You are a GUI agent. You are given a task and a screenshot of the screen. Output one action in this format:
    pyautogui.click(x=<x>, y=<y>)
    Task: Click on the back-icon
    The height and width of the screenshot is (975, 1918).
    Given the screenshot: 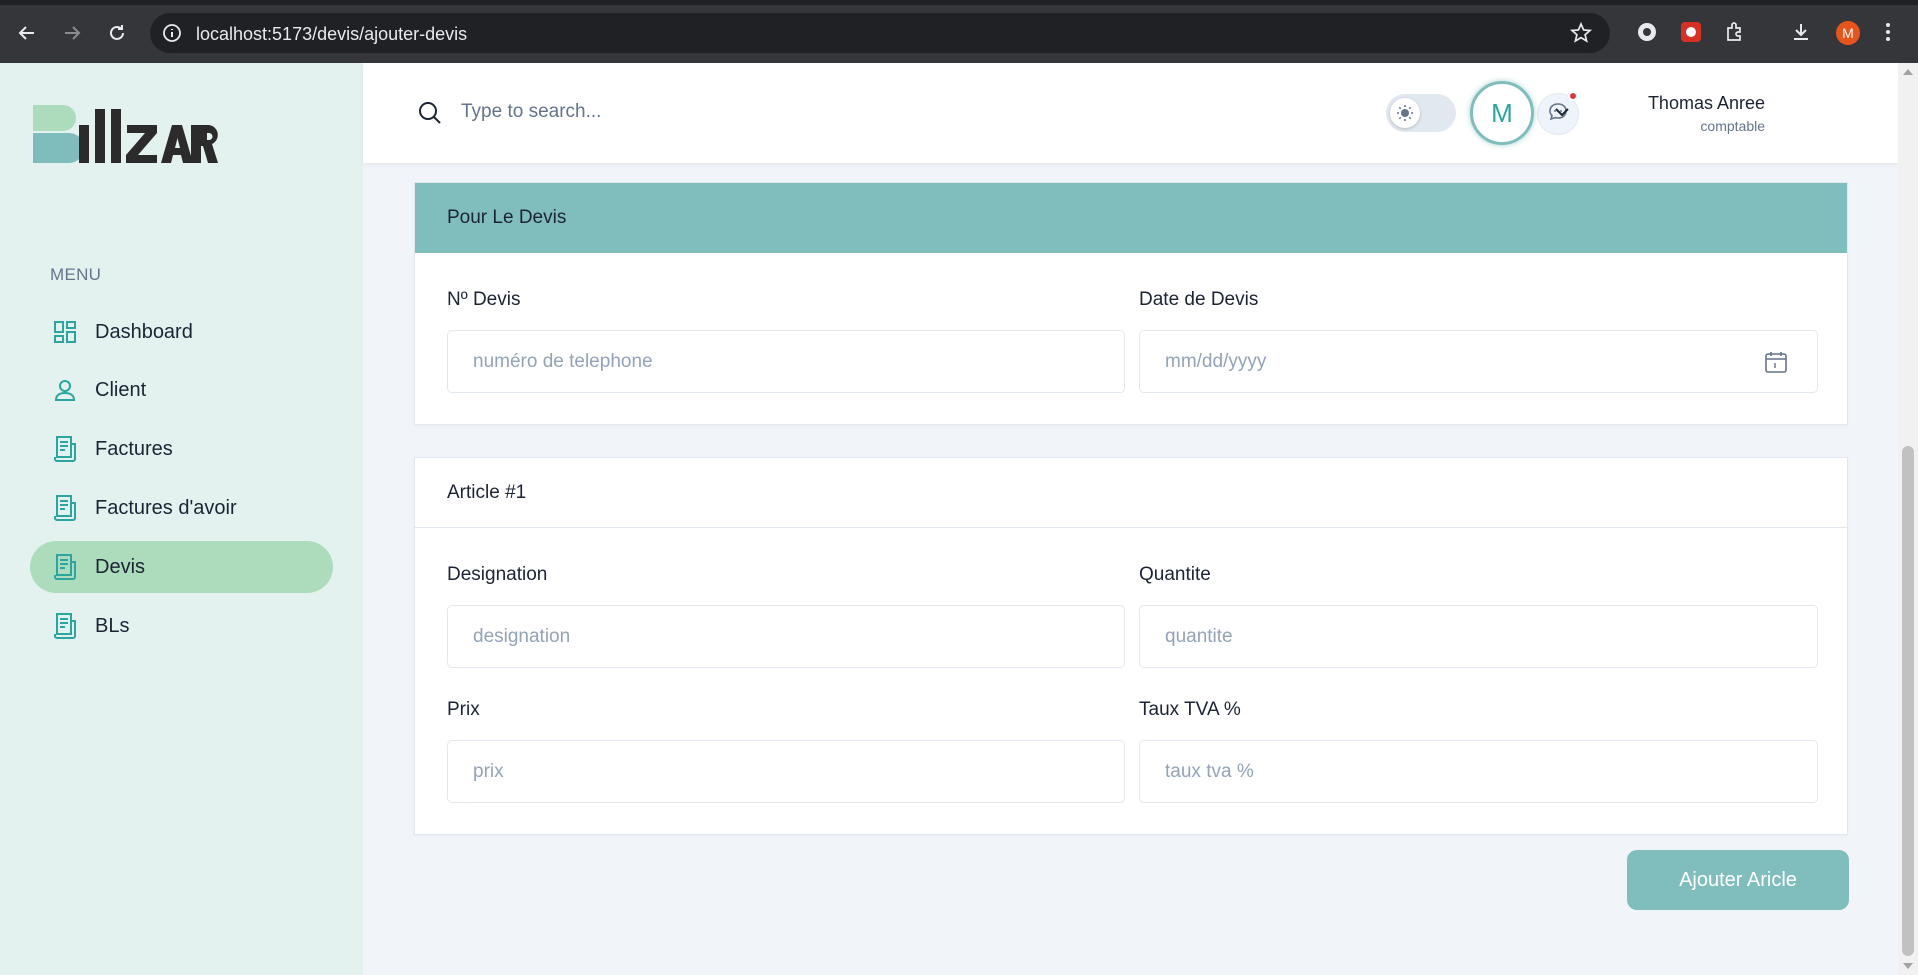 What is the action you would take?
    pyautogui.click(x=27, y=33)
    